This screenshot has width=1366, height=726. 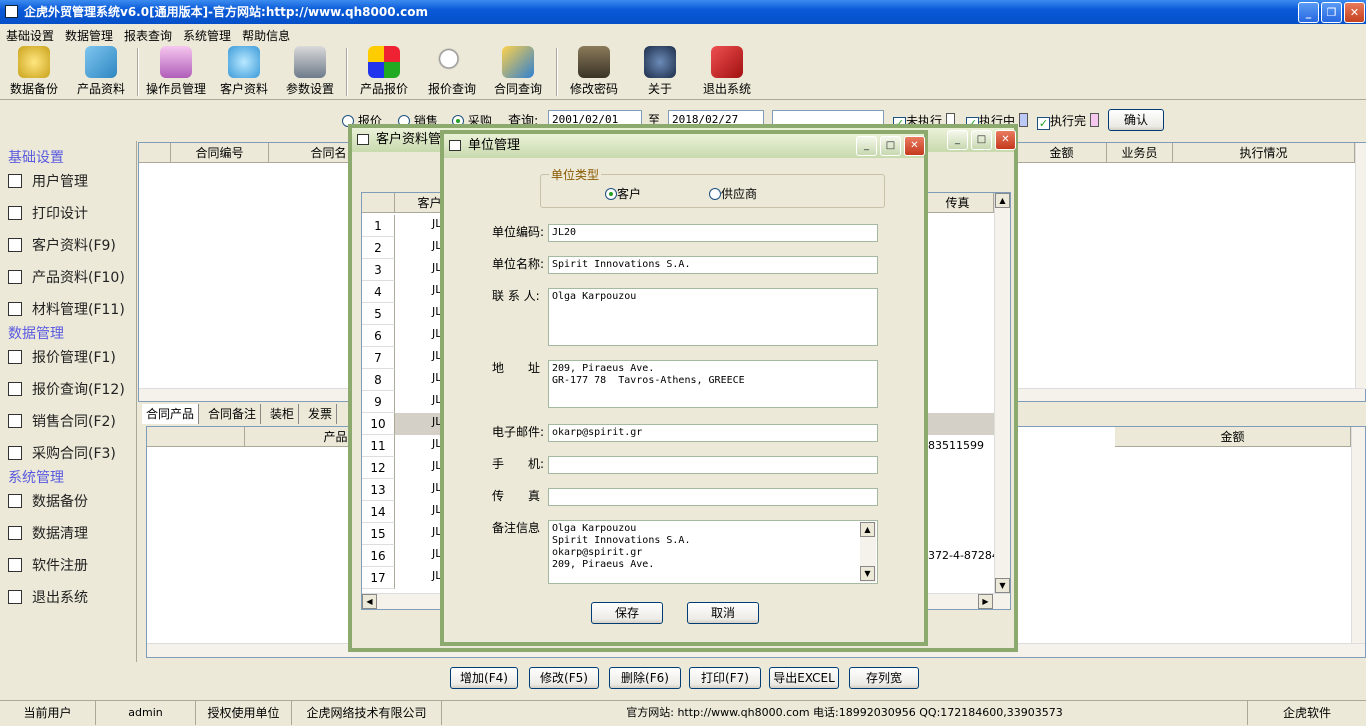 I want to click on menu-help: 帮助信息, so click(x=265, y=34).